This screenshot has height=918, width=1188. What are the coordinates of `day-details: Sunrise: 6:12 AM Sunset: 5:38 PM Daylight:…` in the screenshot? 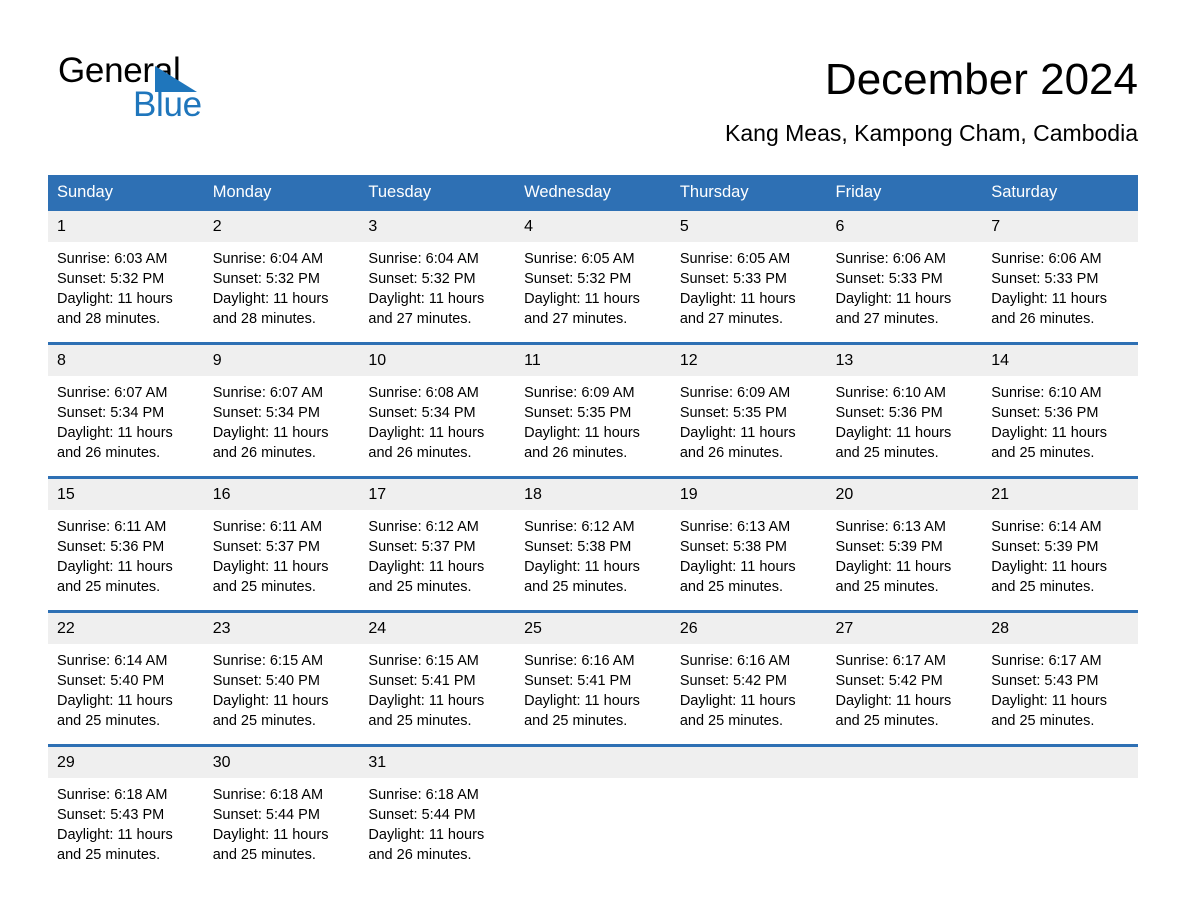 It's located at (593, 553).